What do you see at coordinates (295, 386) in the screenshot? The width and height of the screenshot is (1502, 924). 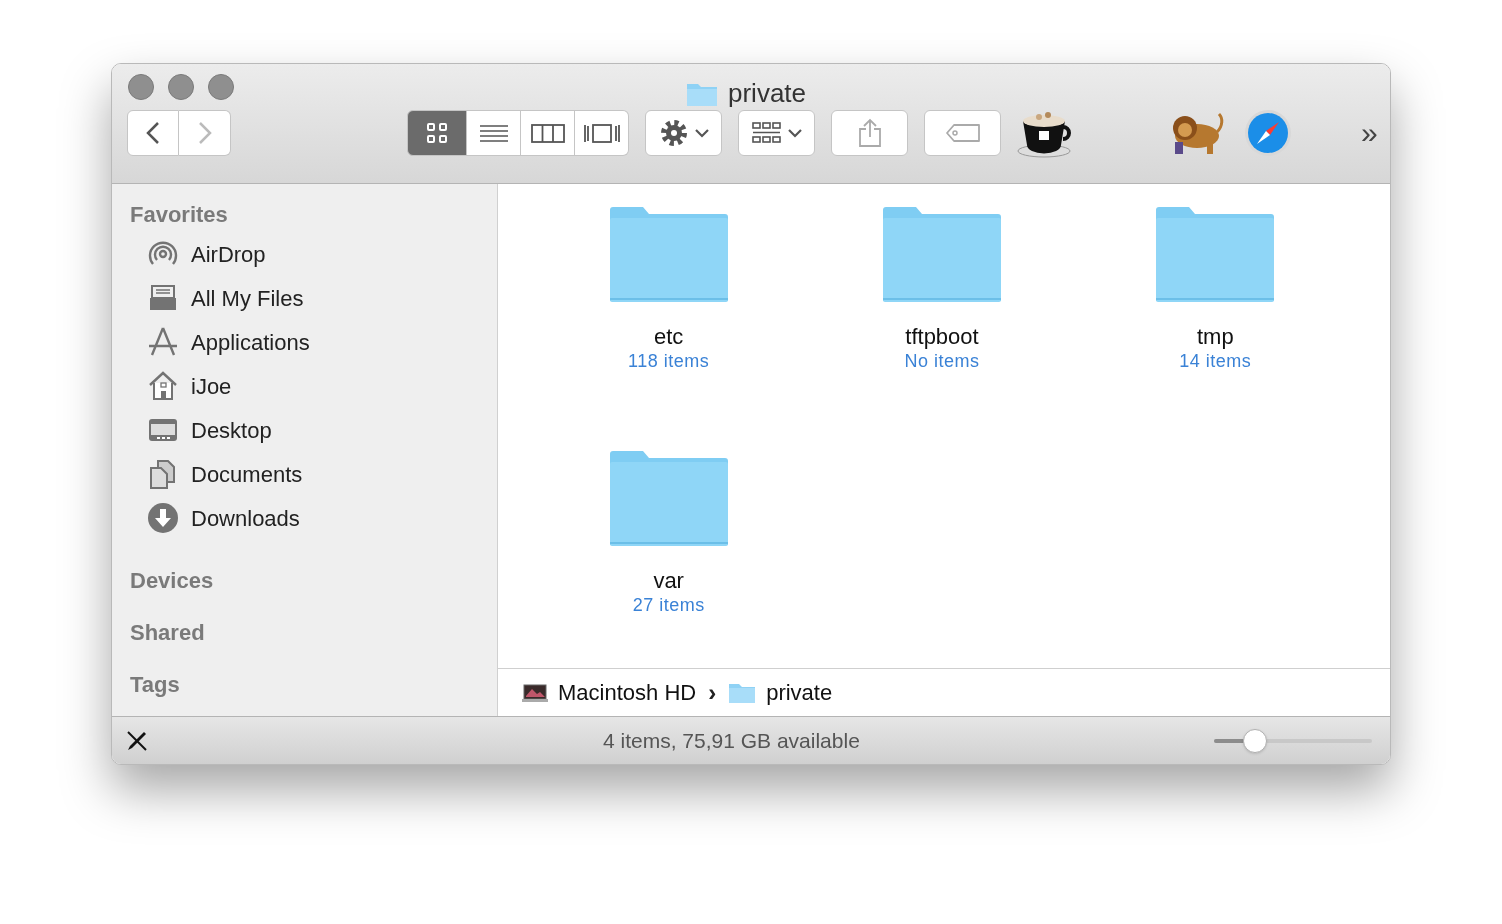 I see `sidebar-item: iJoe` at bounding box center [295, 386].